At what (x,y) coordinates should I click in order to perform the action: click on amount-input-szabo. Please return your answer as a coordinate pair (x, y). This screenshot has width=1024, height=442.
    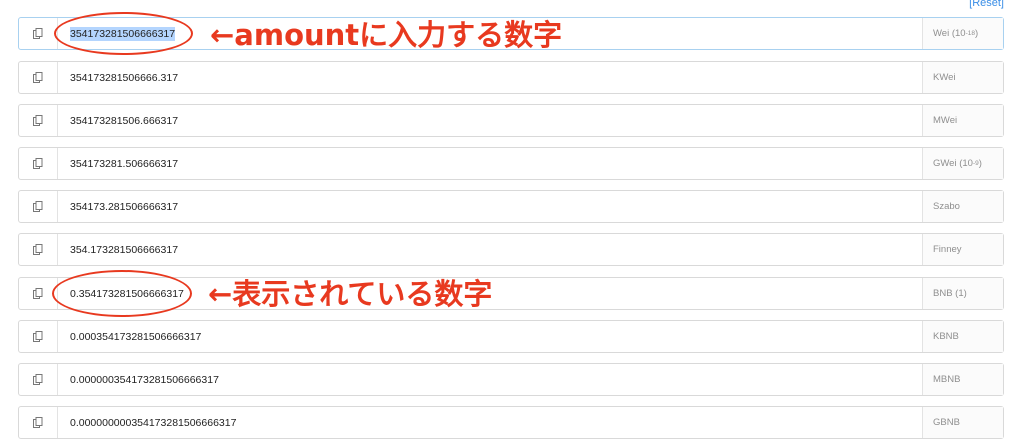
    Looking at the image, I should click on (490, 206).